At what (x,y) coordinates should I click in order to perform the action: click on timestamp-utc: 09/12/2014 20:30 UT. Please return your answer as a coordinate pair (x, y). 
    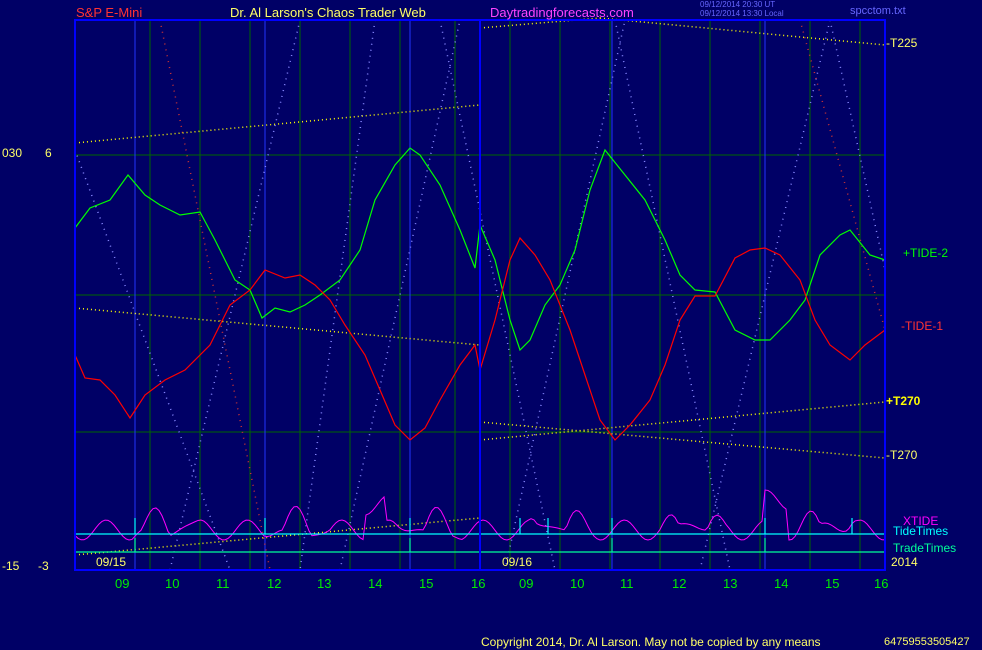
    Looking at the image, I should click on (738, 4).